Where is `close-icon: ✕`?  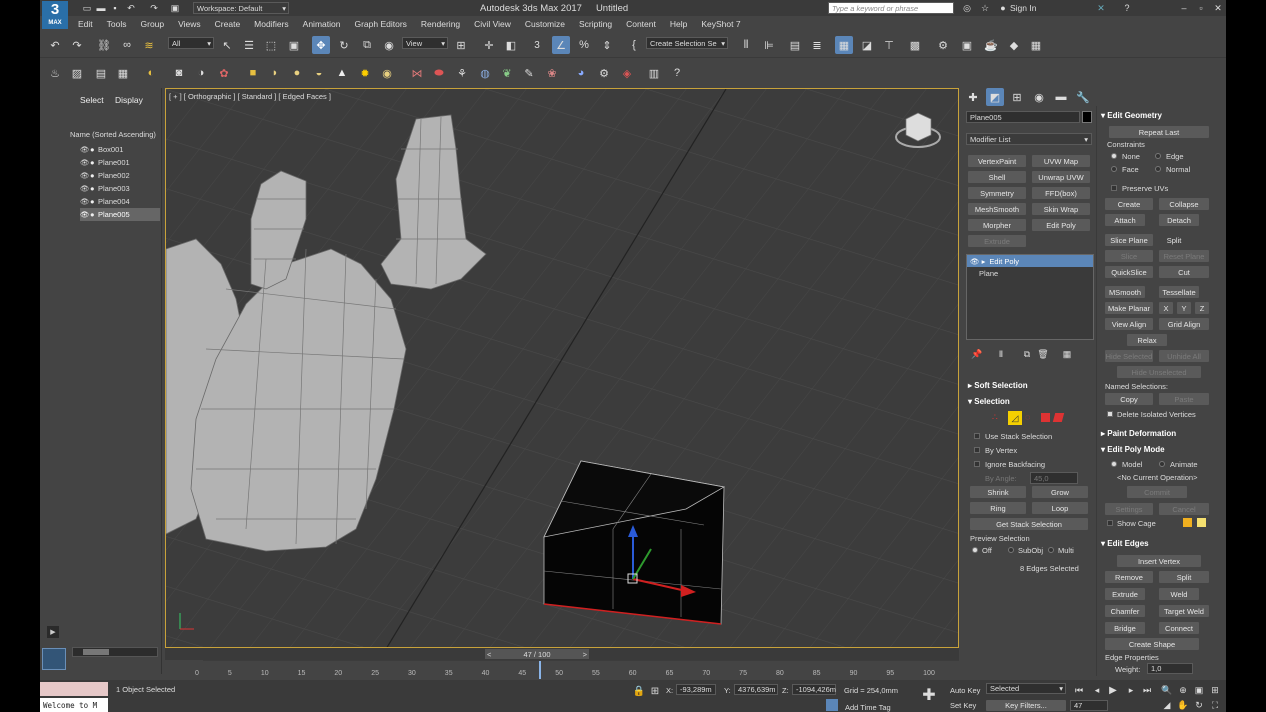 close-icon: ✕ is located at coordinates (1217, 8).